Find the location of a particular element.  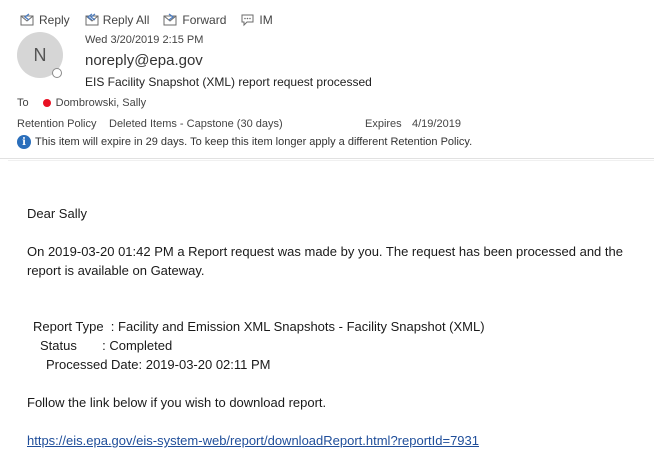

im-button: IM is located at coordinates (256, 20).